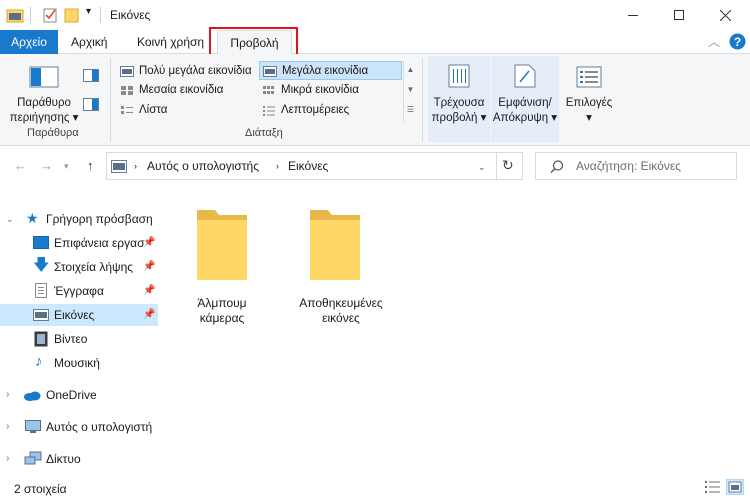  I want to click on maximize-icon, so click(679, 15).